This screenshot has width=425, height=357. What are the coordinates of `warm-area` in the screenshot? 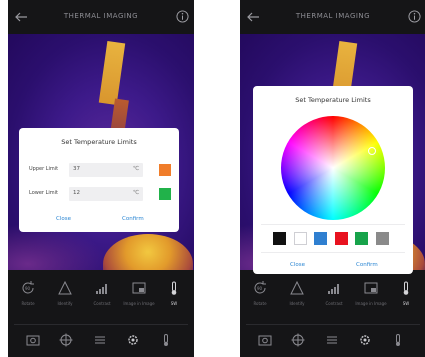 It's located at (148, 252).